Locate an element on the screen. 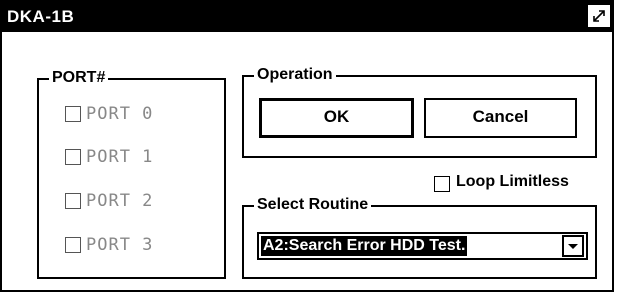  resize-icon is located at coordinates (599, 16).